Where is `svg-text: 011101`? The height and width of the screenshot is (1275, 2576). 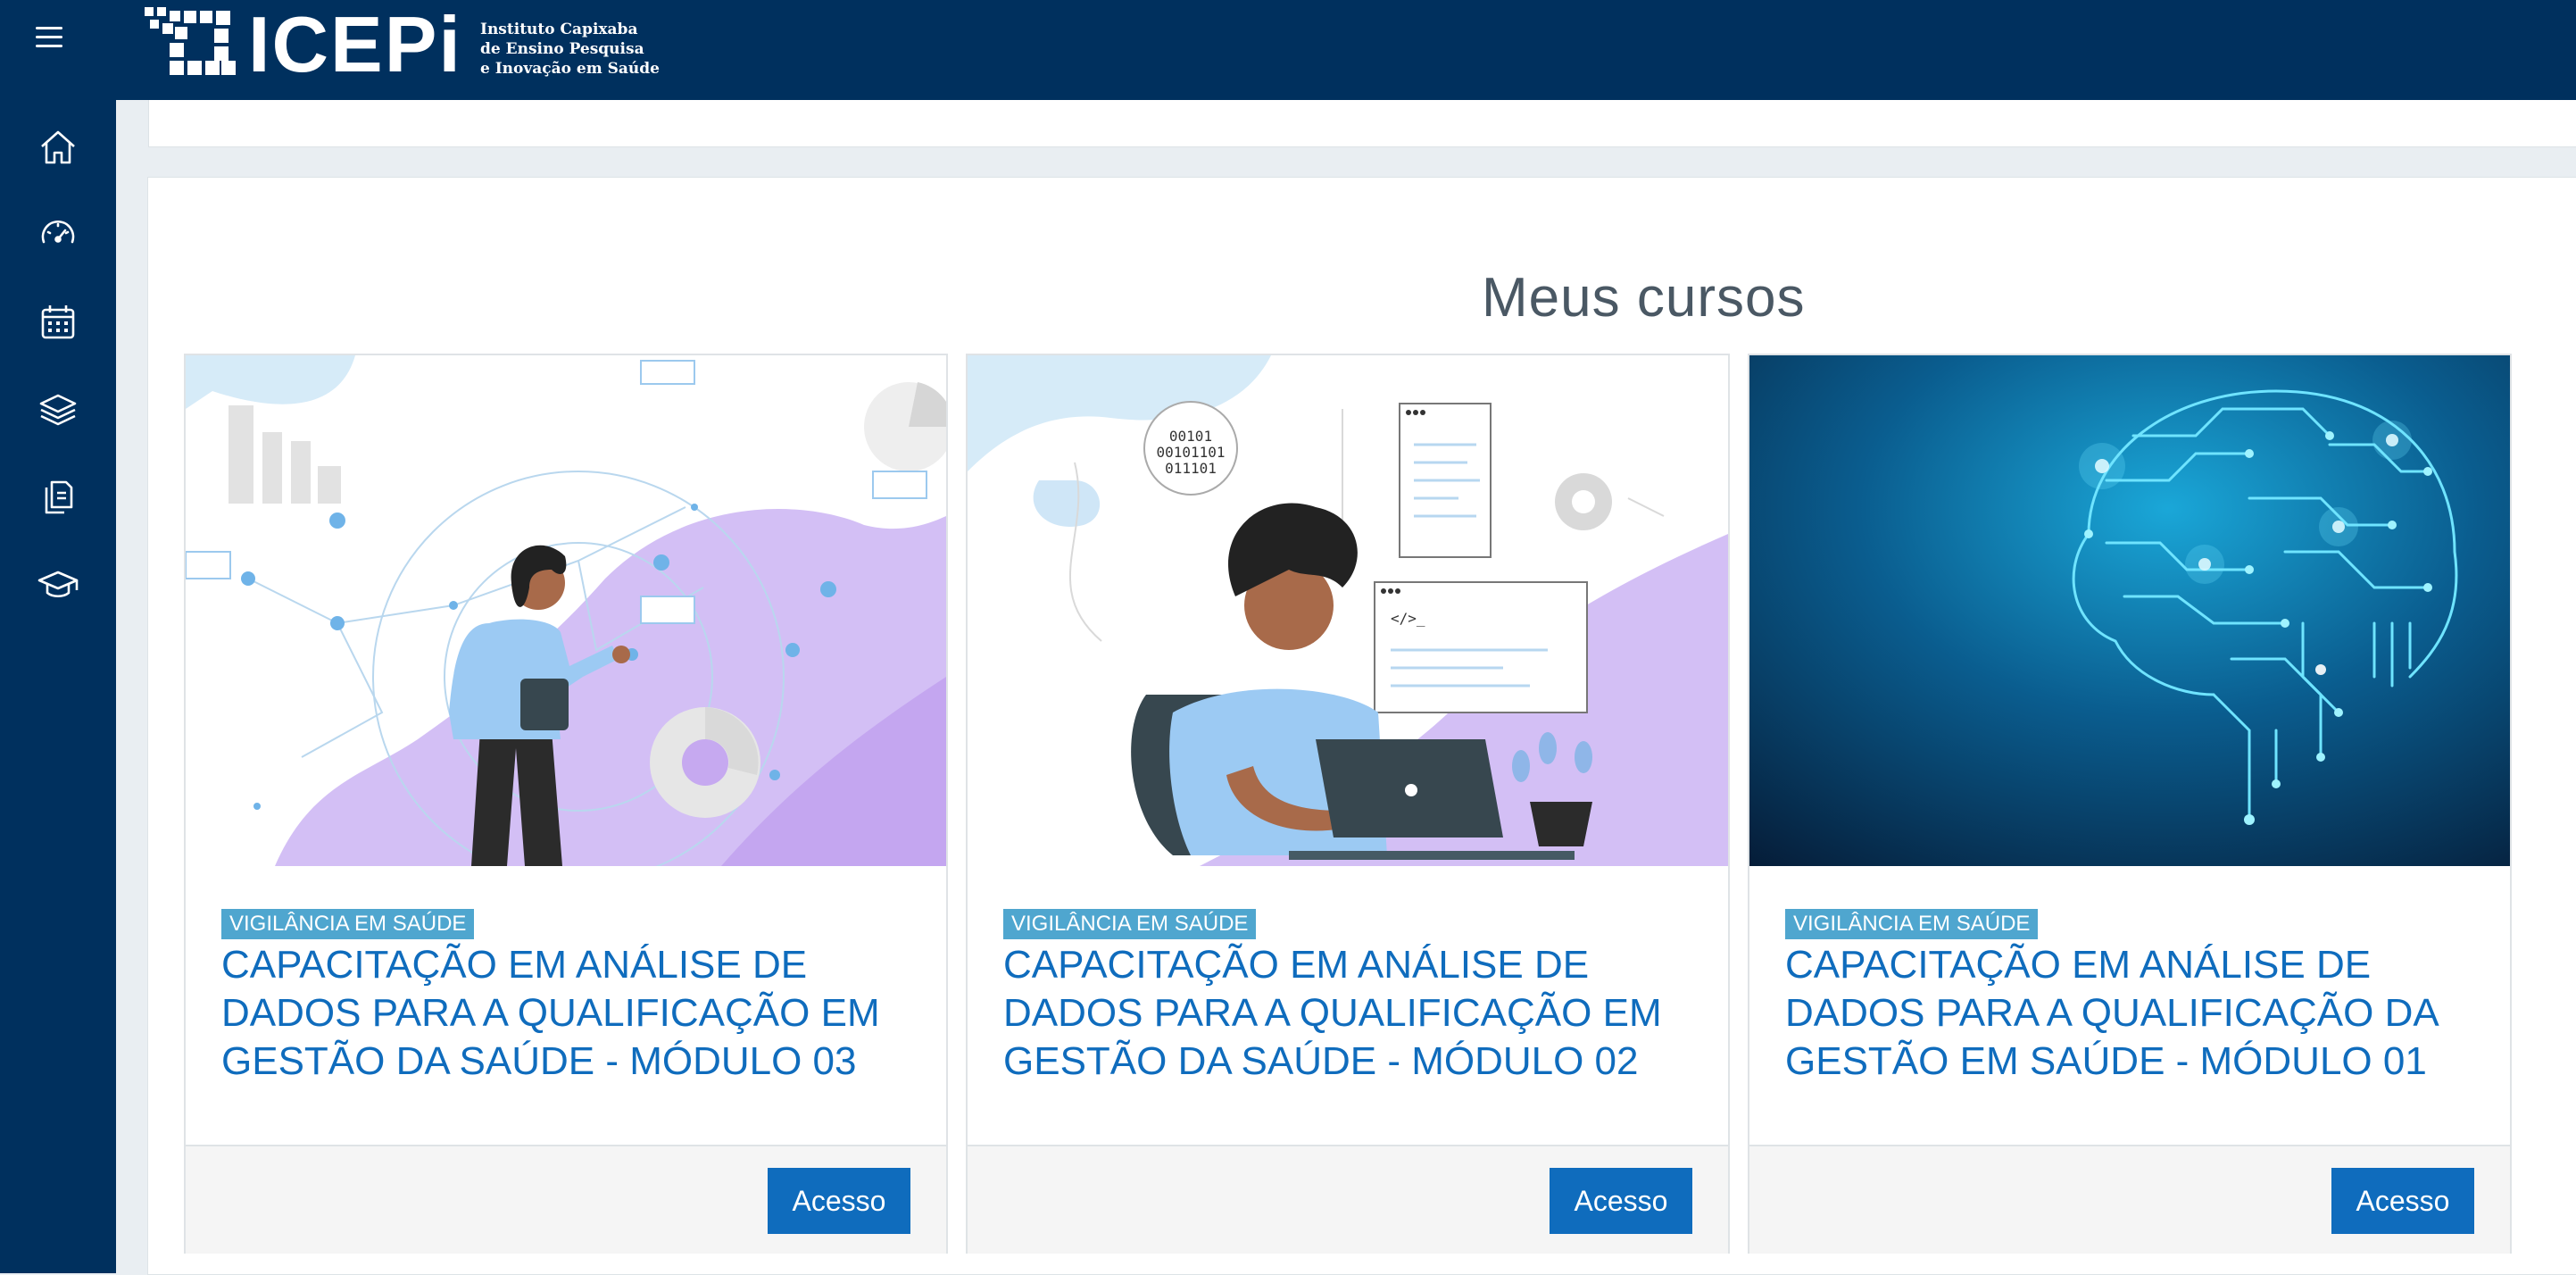 svg-text: 011101 is located at coordinates (1191, 469).